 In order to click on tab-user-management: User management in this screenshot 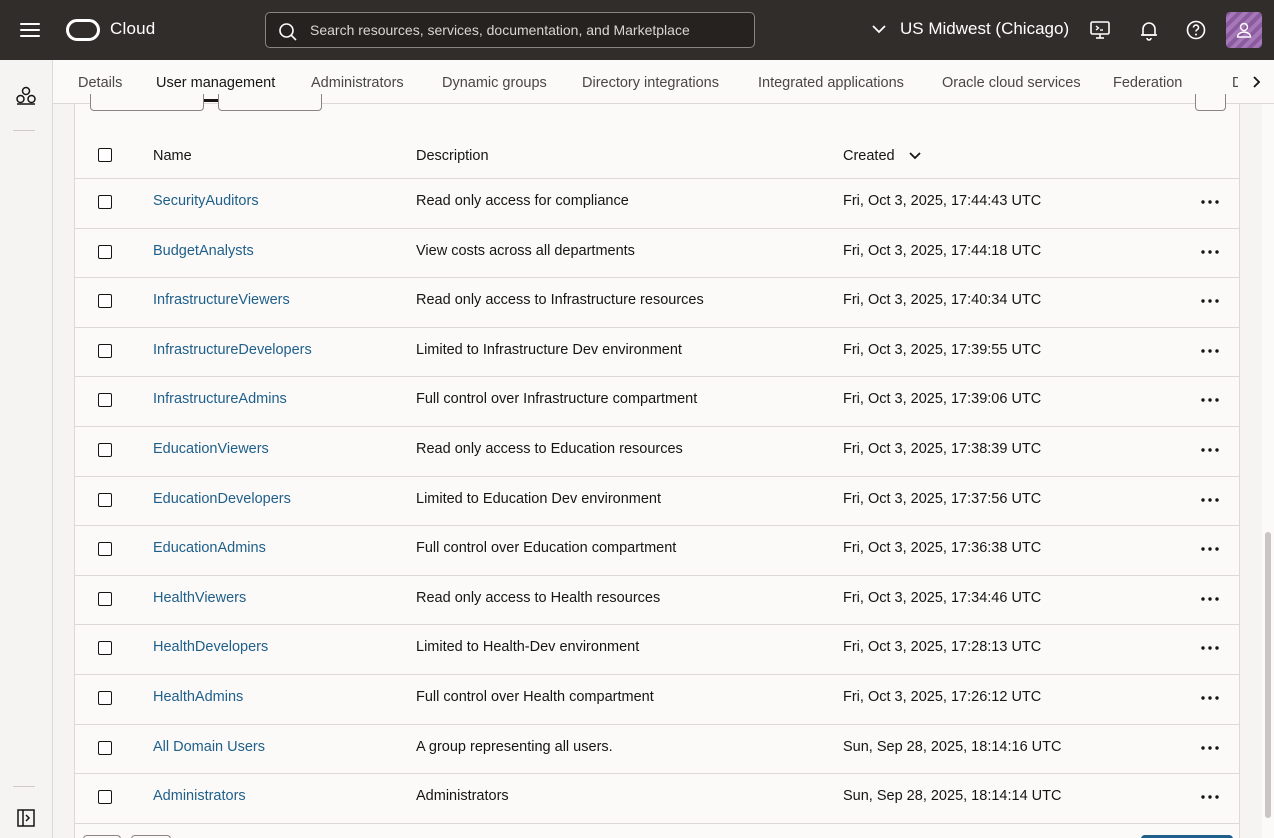, I will do `click(216, 88)`.